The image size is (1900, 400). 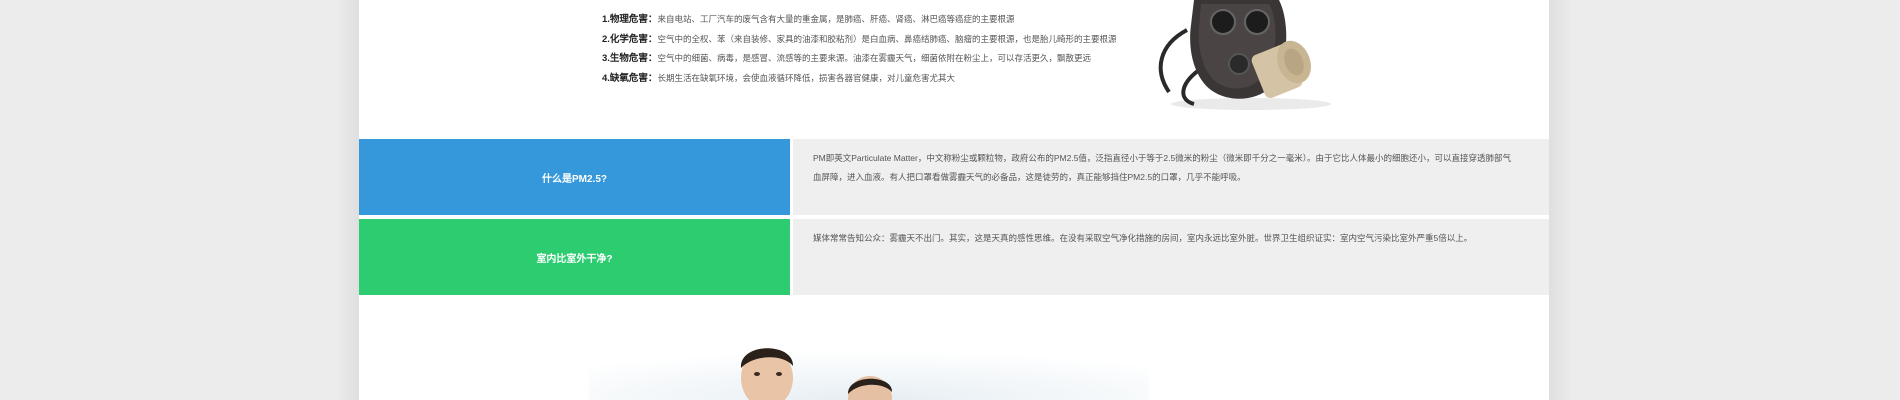 I want to click on hazard-label: 2.化学危害：, so click(x=630, y=39).